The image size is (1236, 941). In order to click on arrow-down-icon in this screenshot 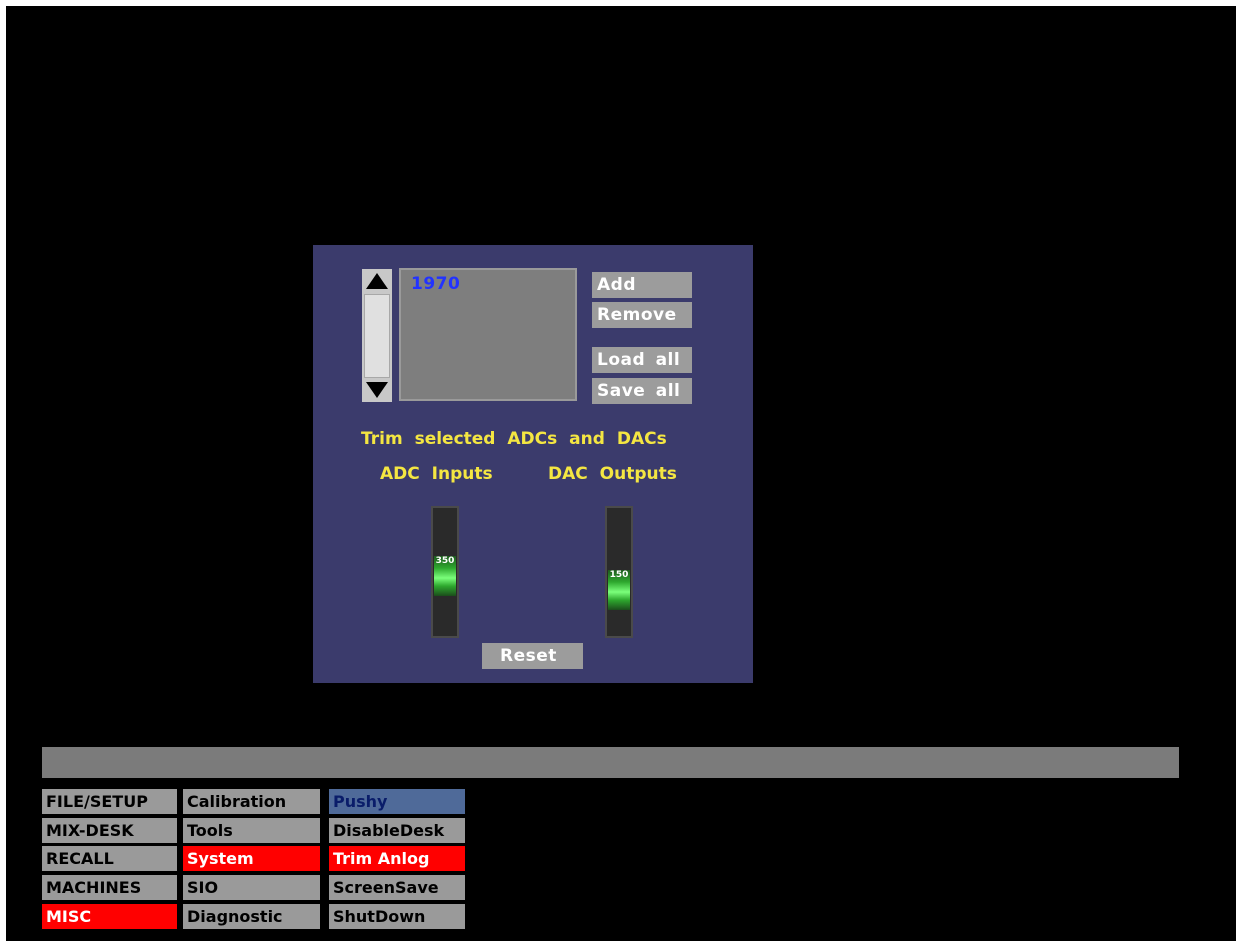, I will do `click(377, 390)`.